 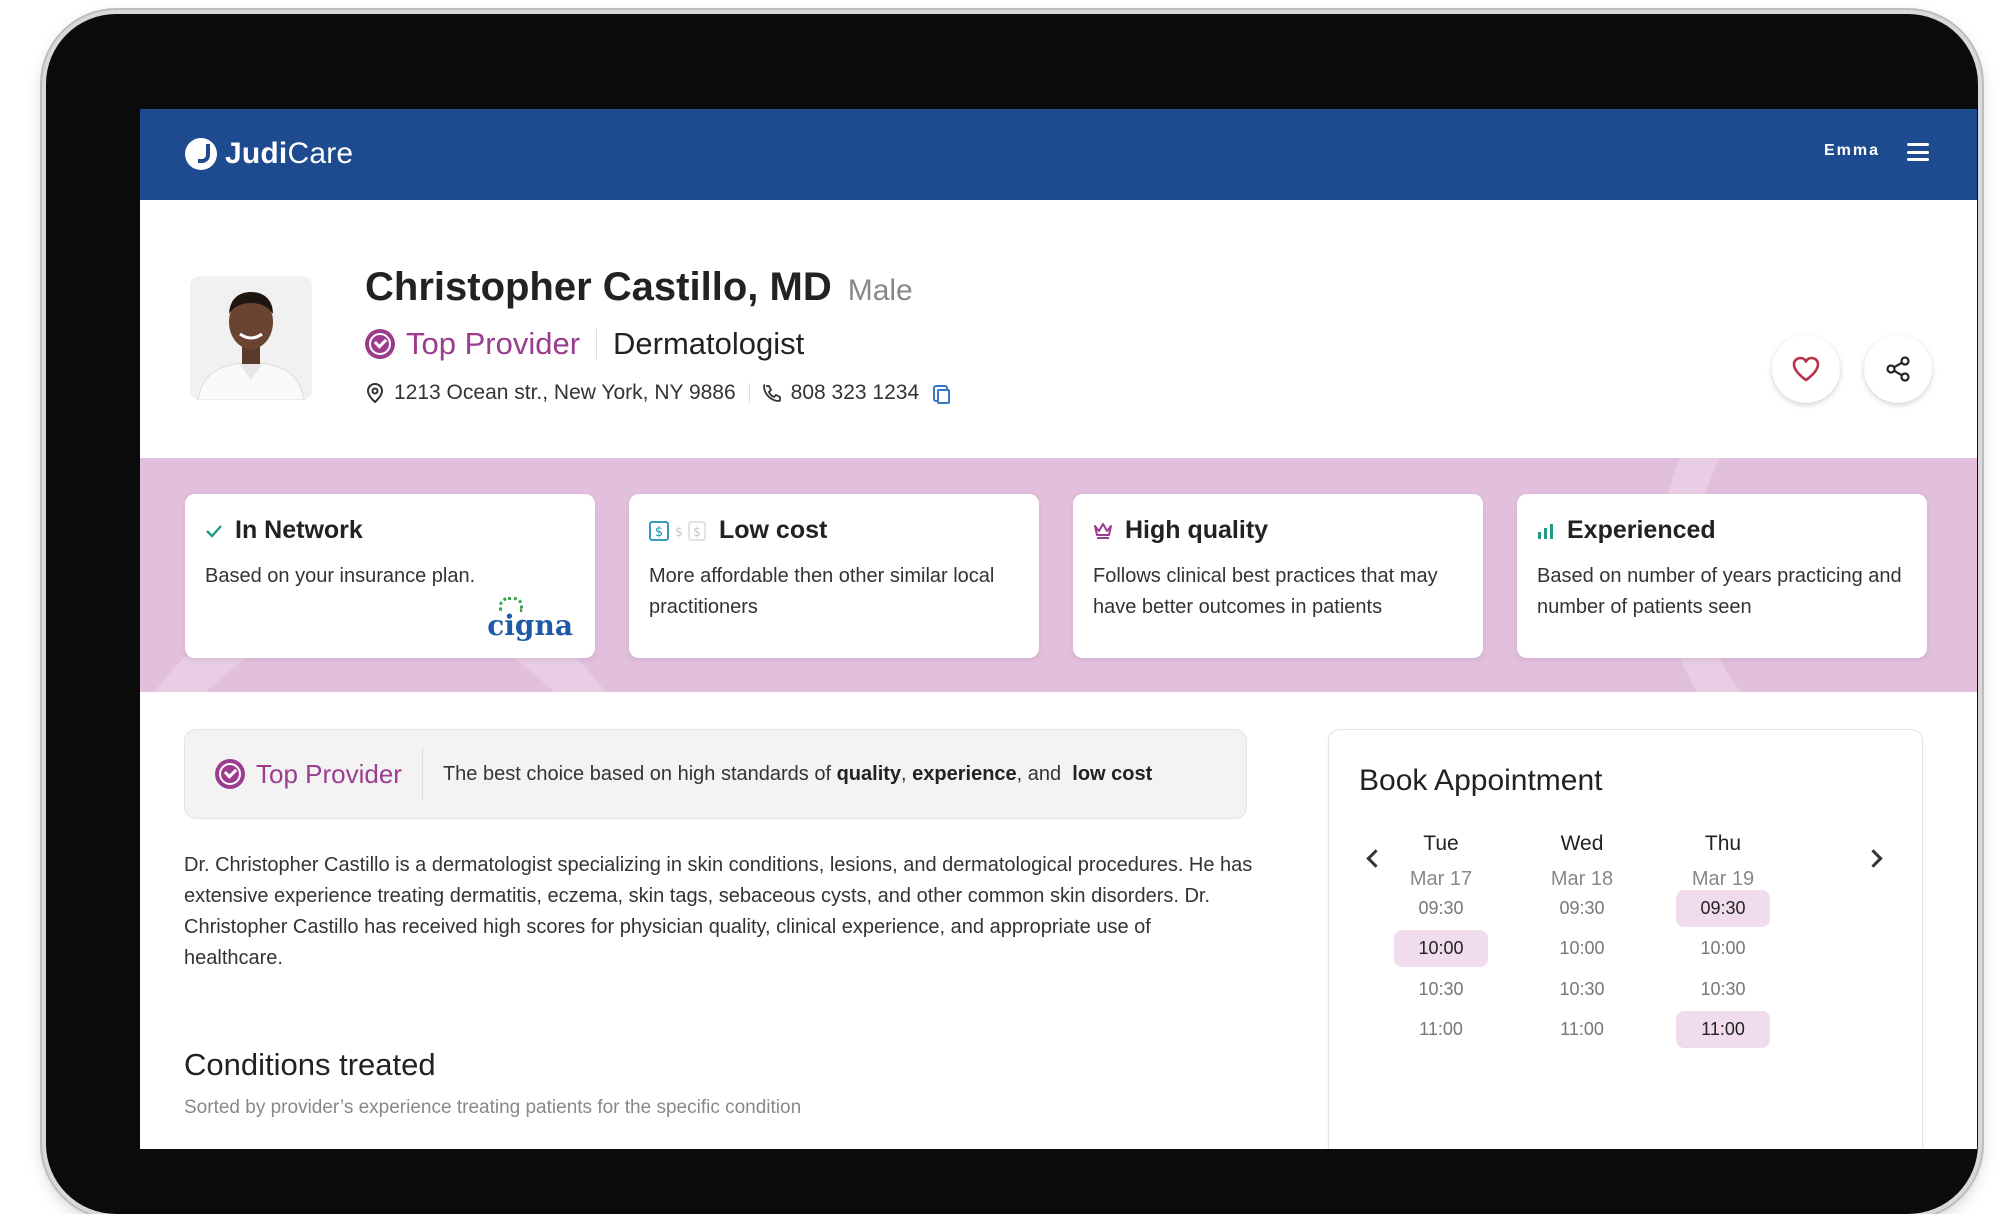 I want to click on day-date: Mar 17, so click(x=1441, y=879).